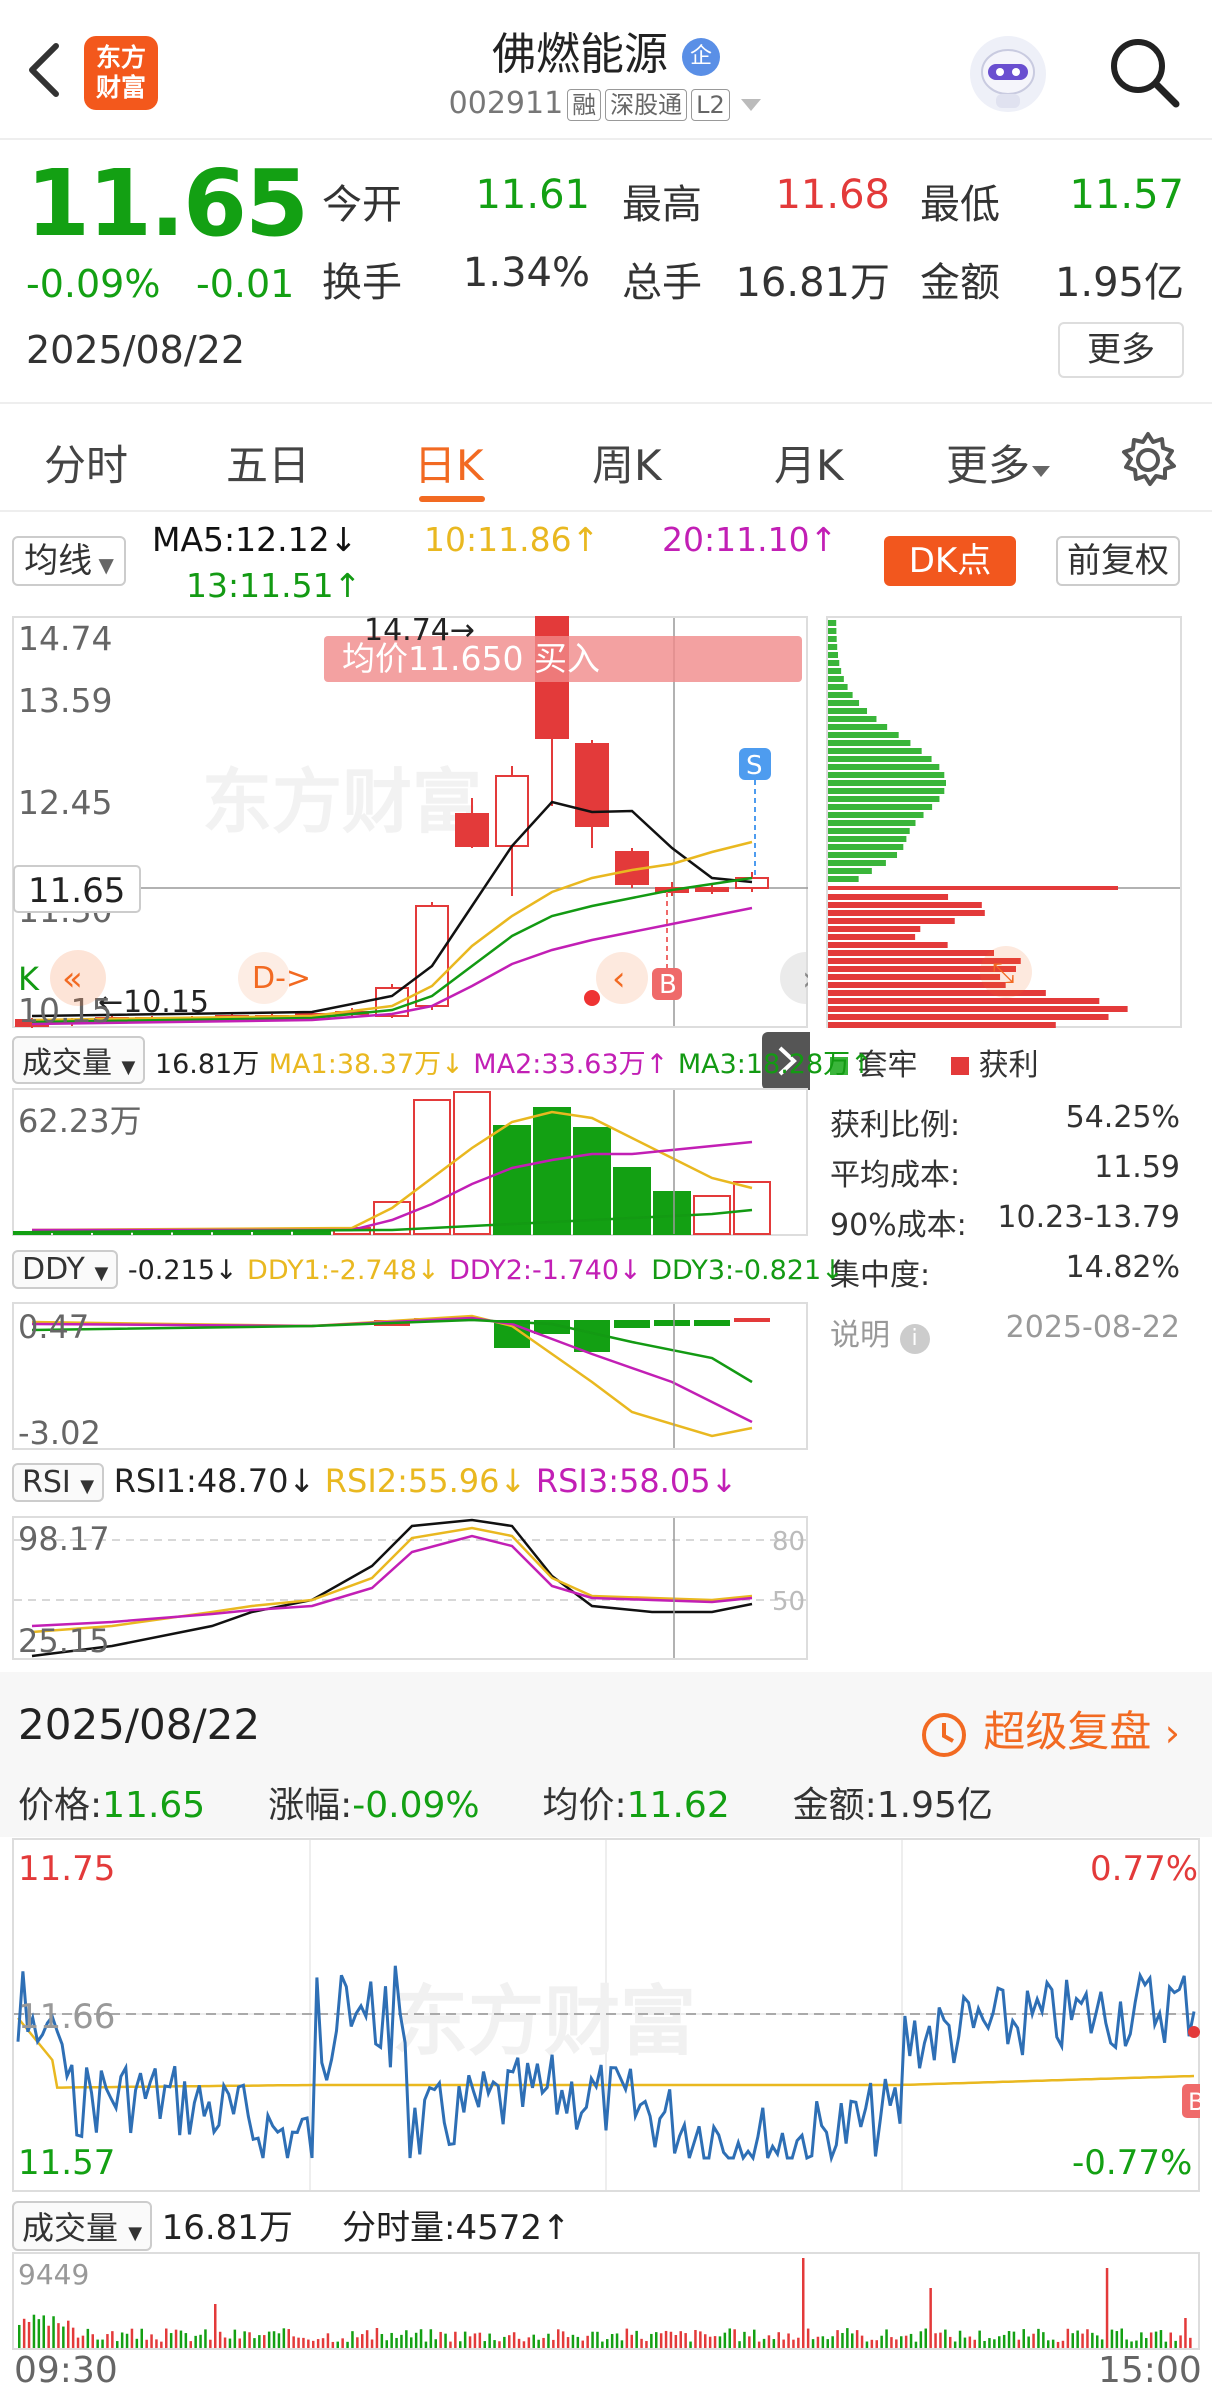 This screenshot has width=1212, height=2401. I want to click on adjust-mode-button: 前复权, so click(1118, 561).